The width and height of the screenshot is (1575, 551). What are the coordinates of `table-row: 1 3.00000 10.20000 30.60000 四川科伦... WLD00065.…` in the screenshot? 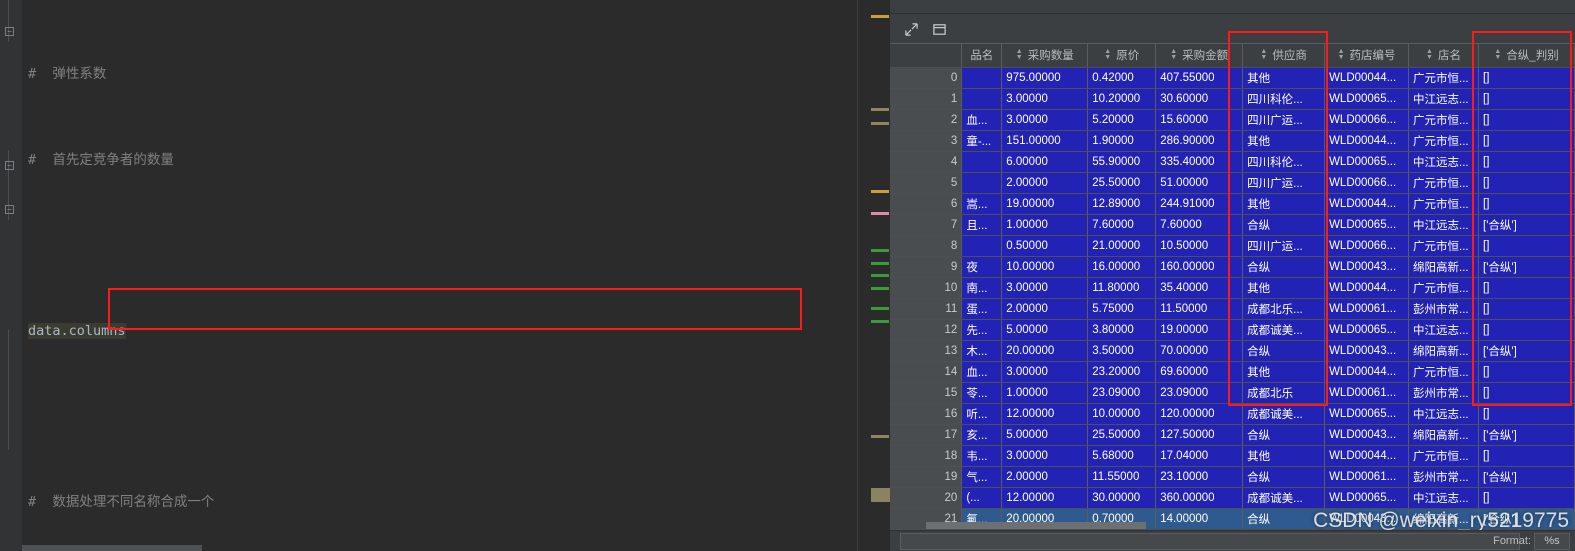 It's located at (1232, 99).